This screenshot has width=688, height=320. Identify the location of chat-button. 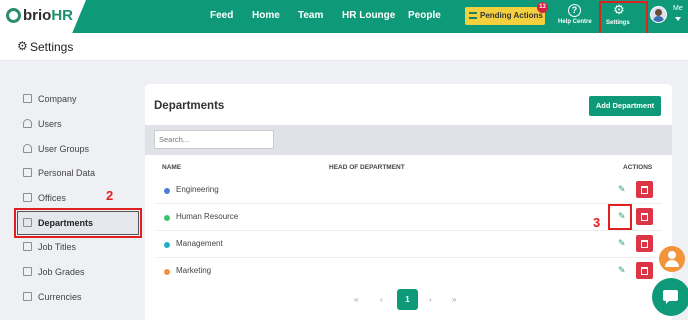
(670, 297).